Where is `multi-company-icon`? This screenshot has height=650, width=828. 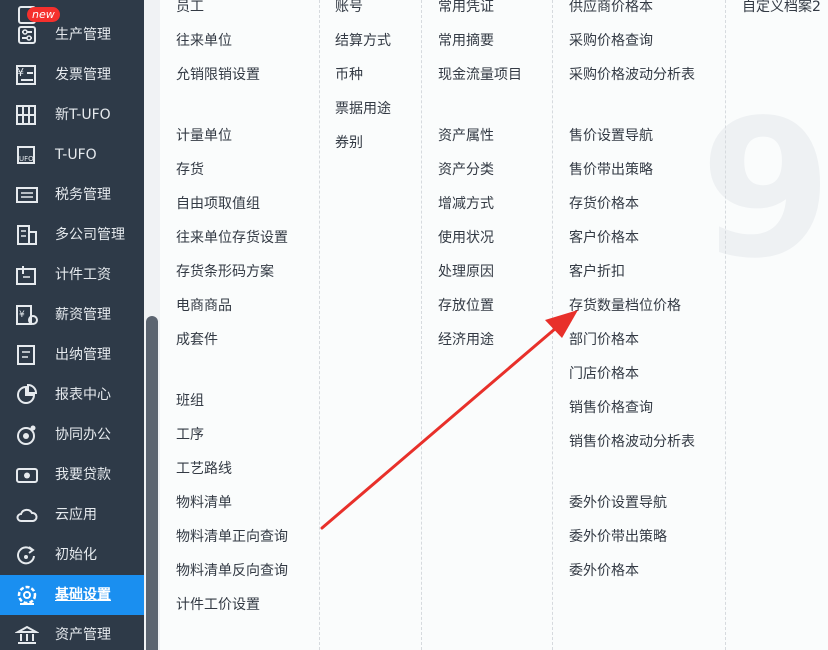 multi-company-icon is located at coordinates (27, 235).